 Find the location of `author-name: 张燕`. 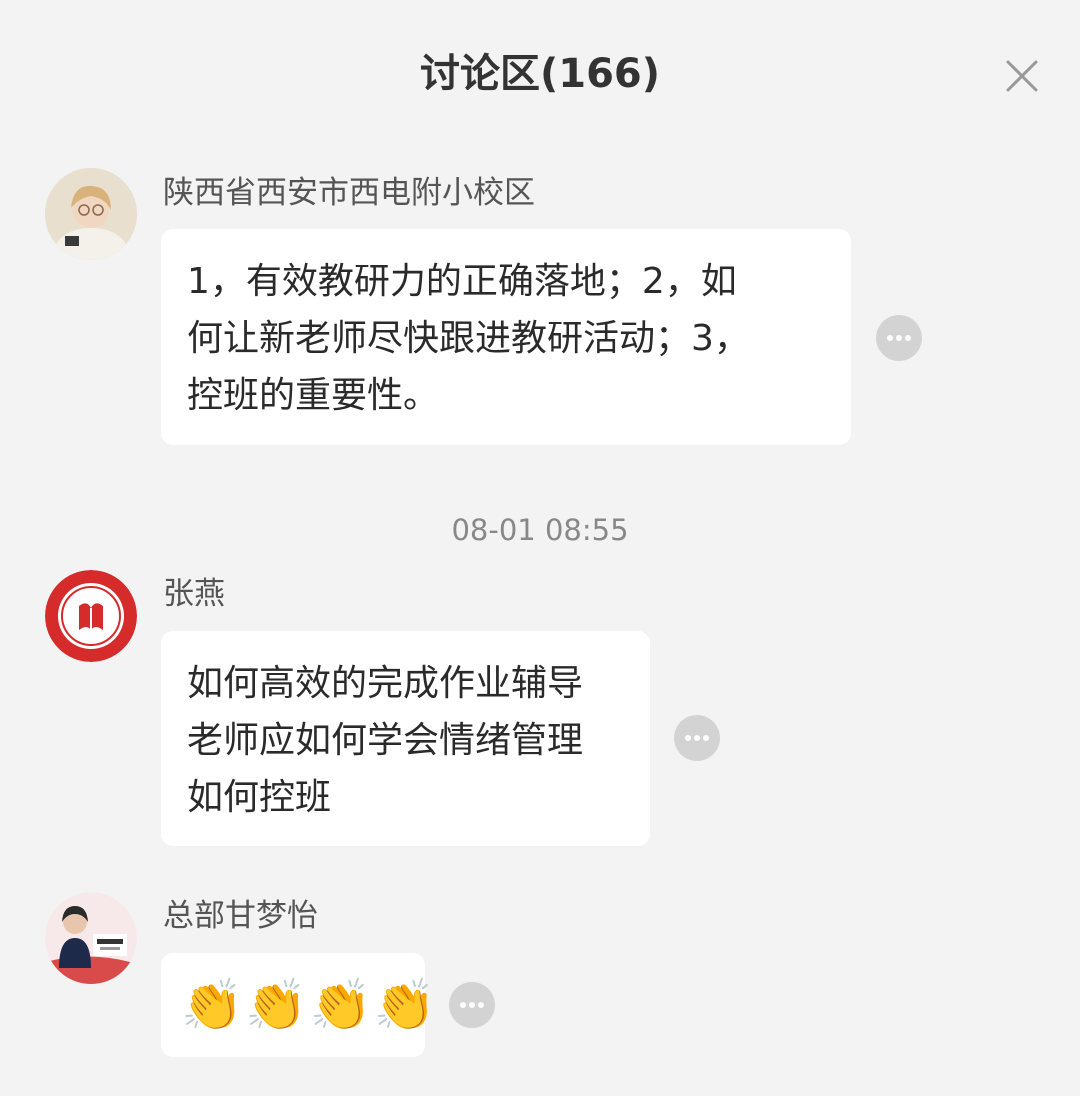

author-name: 张燕 is located at coordinates (194, 594).